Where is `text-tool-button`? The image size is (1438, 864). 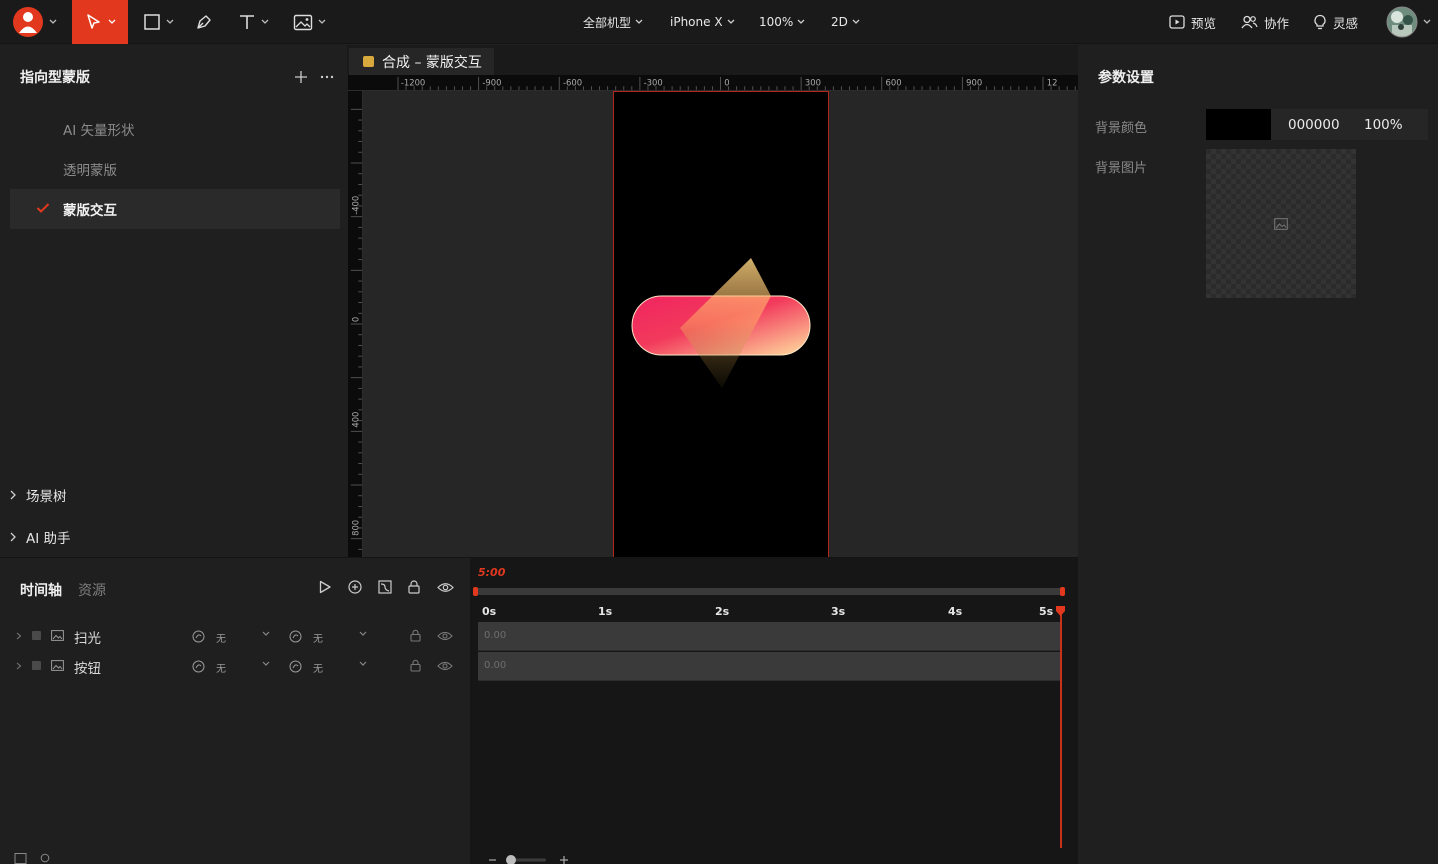
text-tool-button is located at coordinates (253, 22).